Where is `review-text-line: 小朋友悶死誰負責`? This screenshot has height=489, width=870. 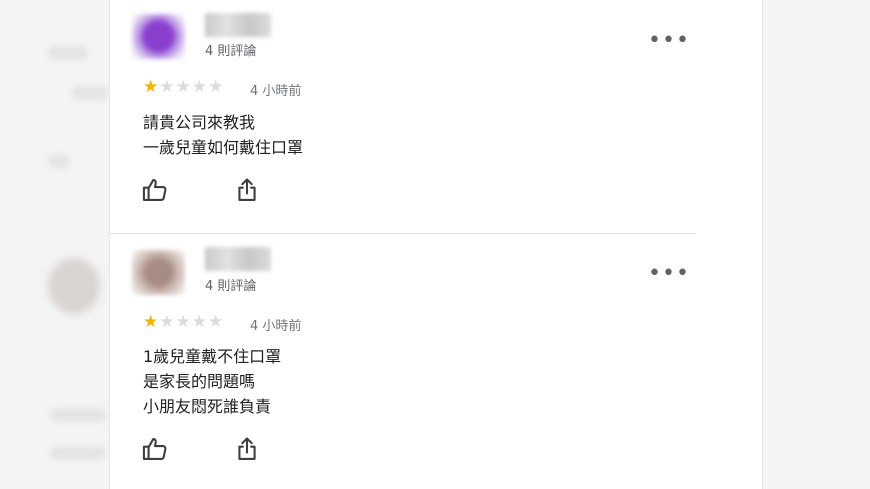 review-text-line: 小朋友悶死誰負責 is located at coordinates (207, 406).